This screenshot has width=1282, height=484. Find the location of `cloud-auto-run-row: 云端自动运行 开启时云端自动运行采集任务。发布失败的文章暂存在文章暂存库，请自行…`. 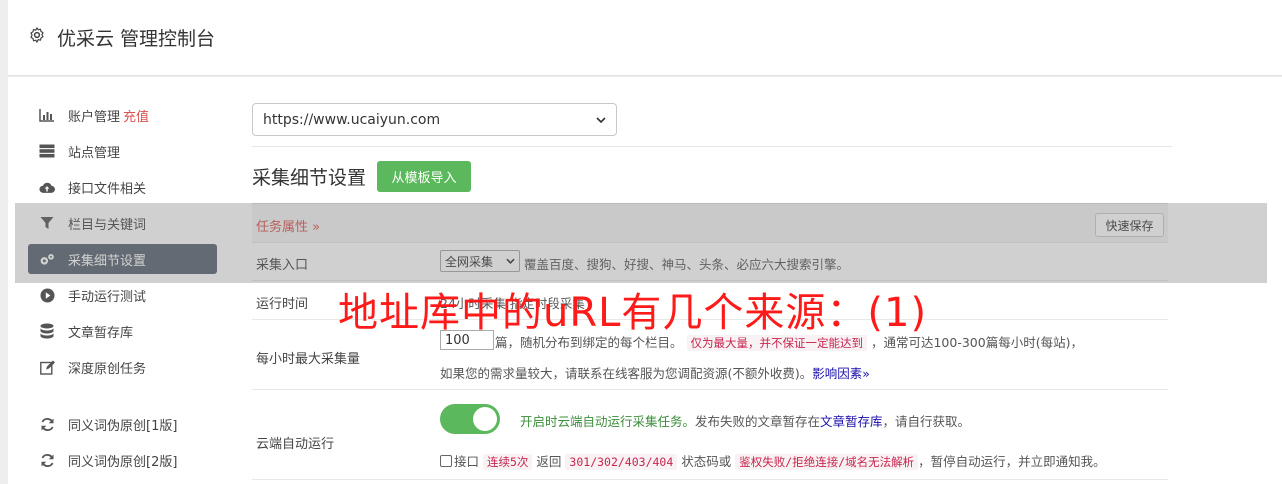

cloud-auto-run-row: 云端自动运行 开启时云端自动运行采集任务。发布失败的文章暂存在文章暂存库，请自行… is located at coordinates (710, 435).